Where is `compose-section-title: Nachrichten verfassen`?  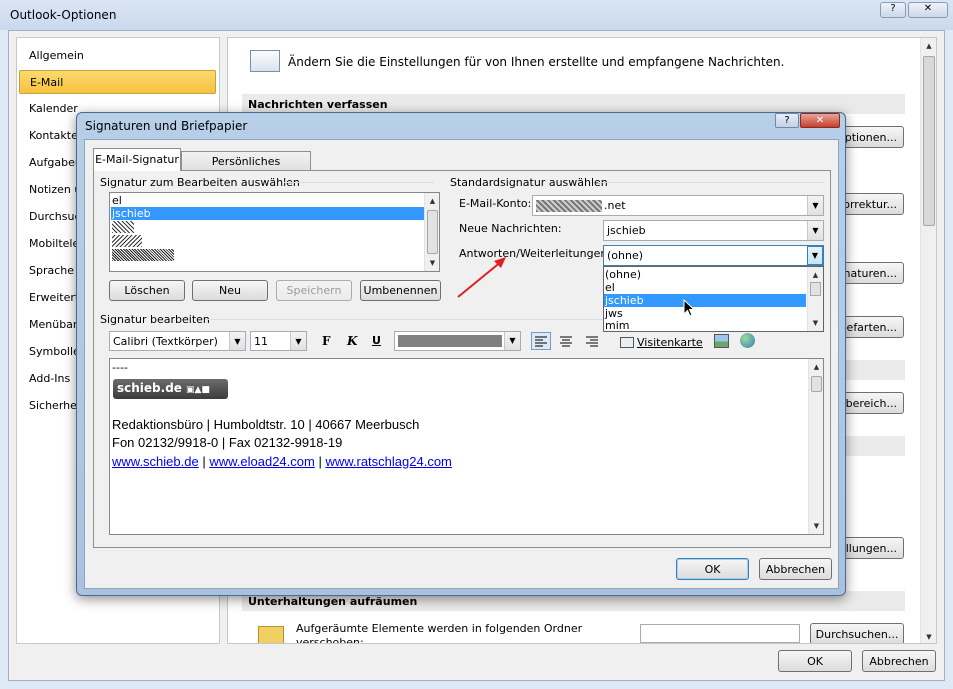 compose-section-title: Nachrichten verfassen is located at coordinates (318, 104).